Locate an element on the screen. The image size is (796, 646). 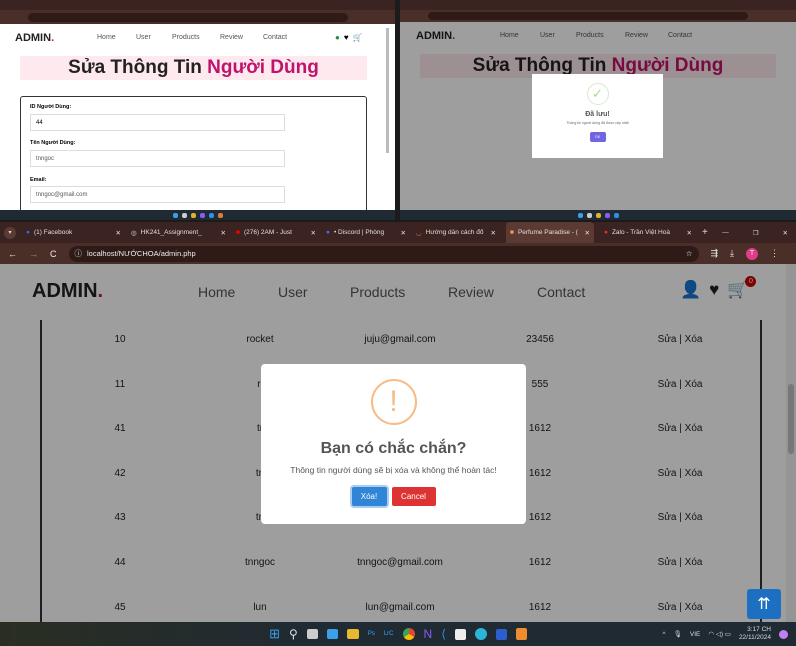
tab-facebook: ● (1) Facebook ✕ is located at coordinates (73, 233).